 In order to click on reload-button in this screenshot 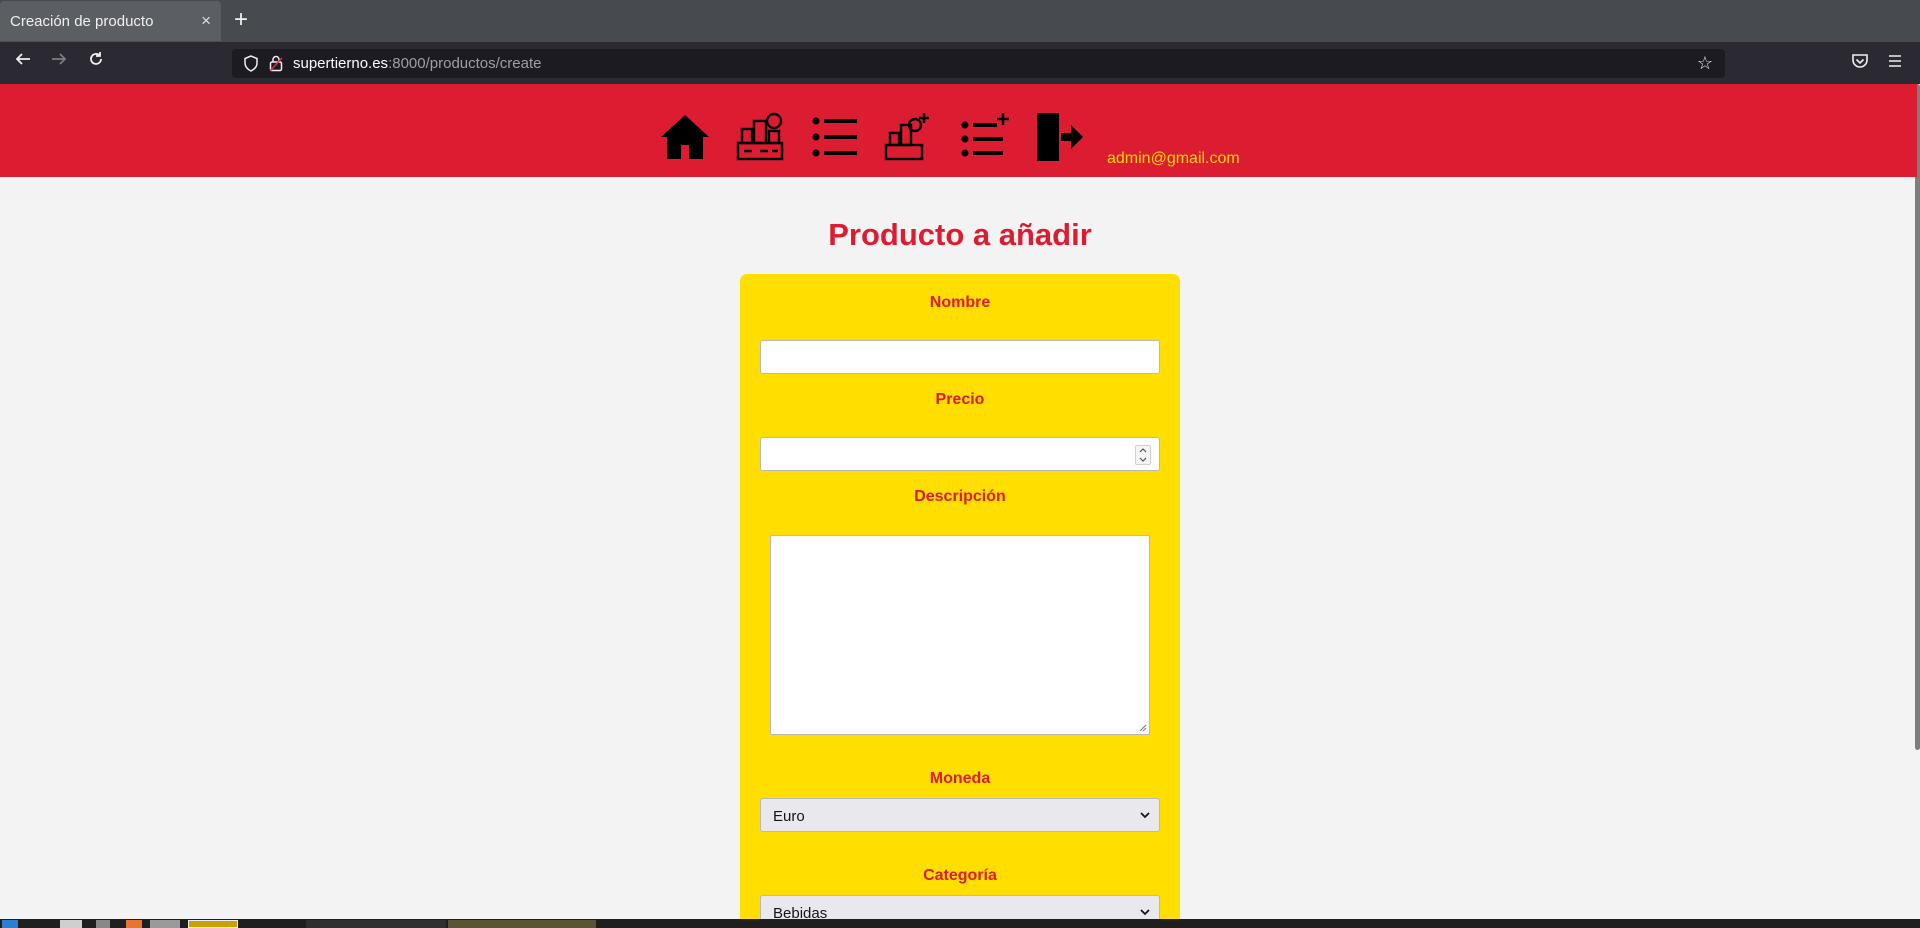, I will do `click(96, 63)`.